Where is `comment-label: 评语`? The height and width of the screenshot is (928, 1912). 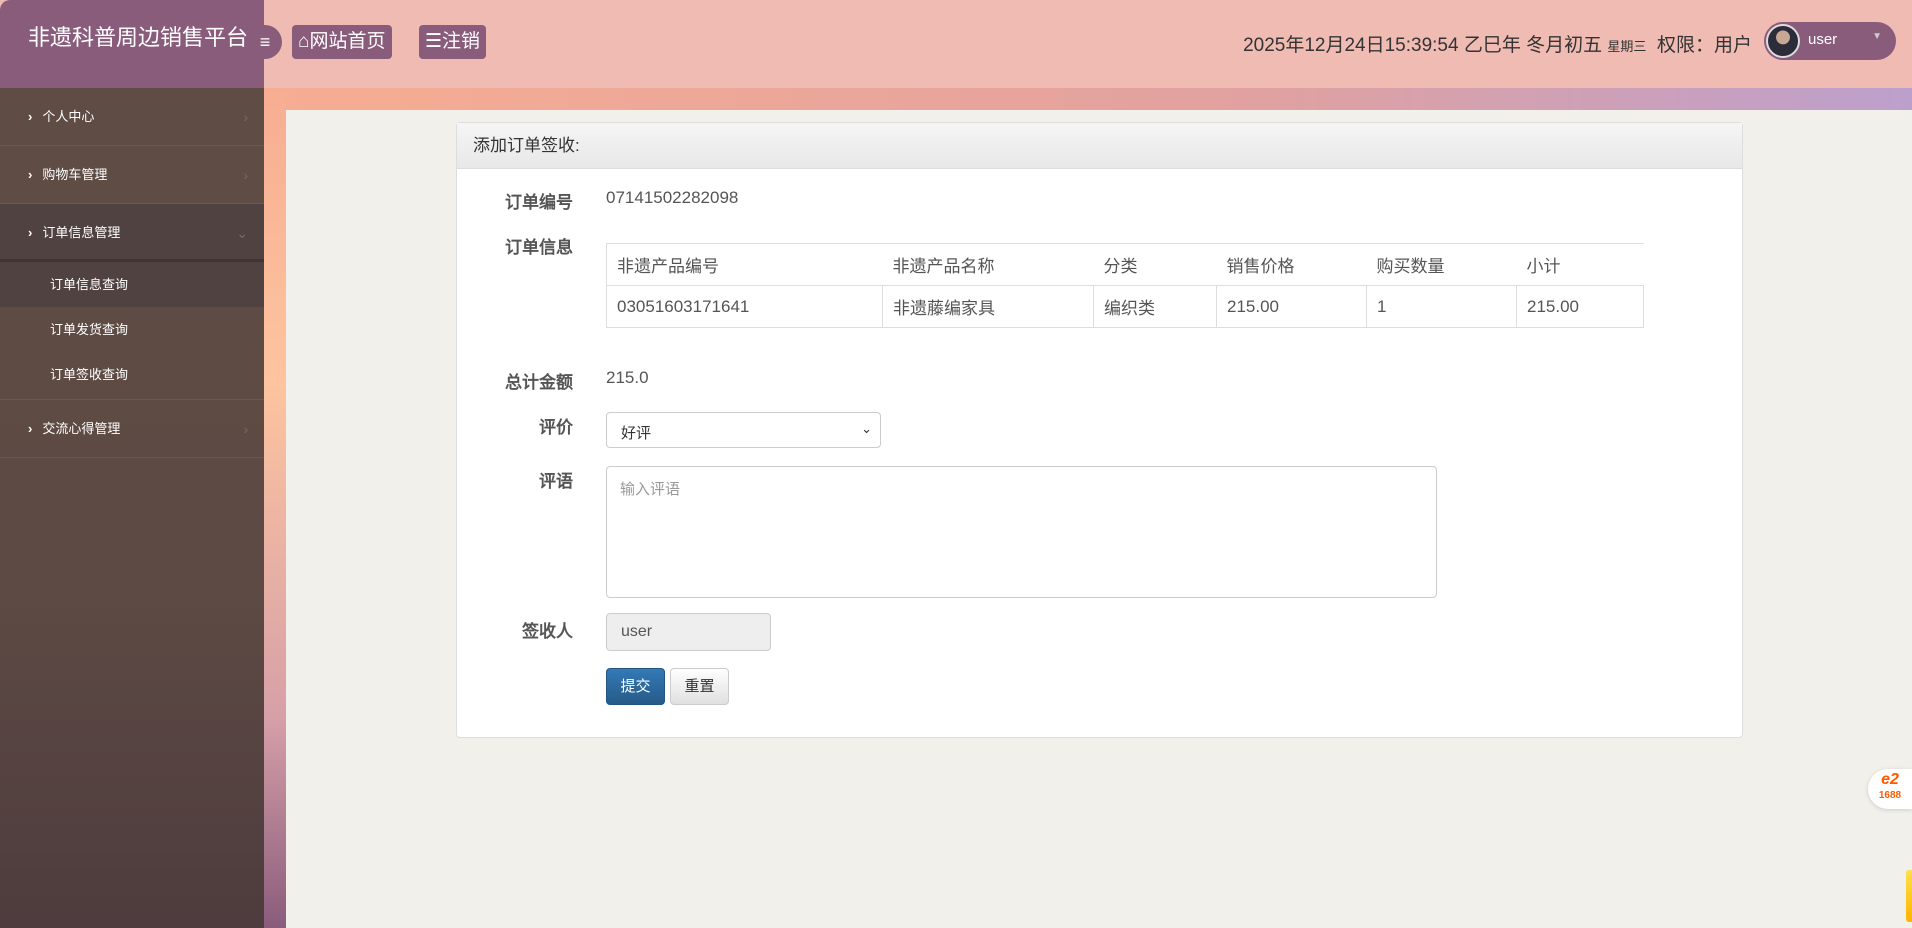
comment-label: 评语 is located at coordinates (556, 481).